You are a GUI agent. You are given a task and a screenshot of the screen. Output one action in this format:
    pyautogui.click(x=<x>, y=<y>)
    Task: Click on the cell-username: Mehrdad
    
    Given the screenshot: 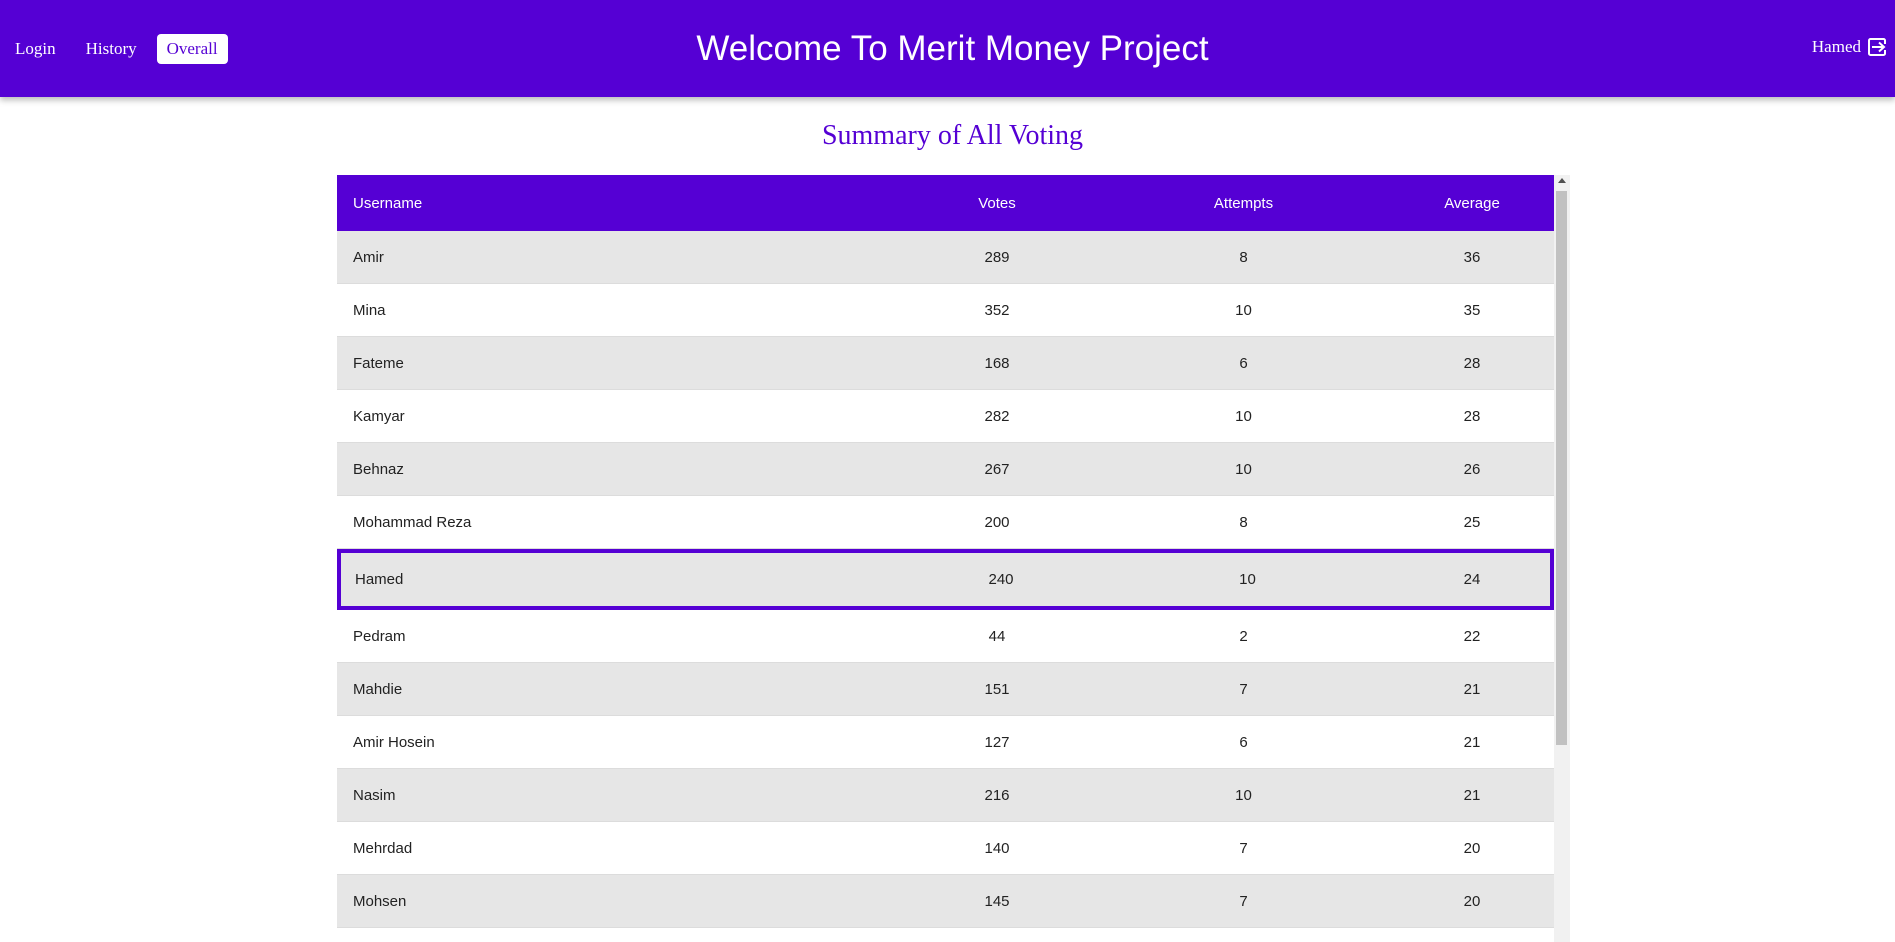 What is the action you would take?
    pyautogui.click(x=383, y=848)
    